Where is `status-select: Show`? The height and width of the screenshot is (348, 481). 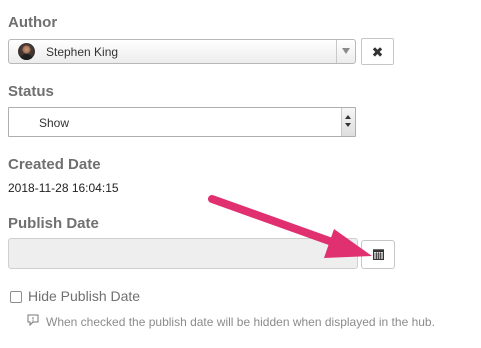
status-select: Show is located at coordinates (182, 122).